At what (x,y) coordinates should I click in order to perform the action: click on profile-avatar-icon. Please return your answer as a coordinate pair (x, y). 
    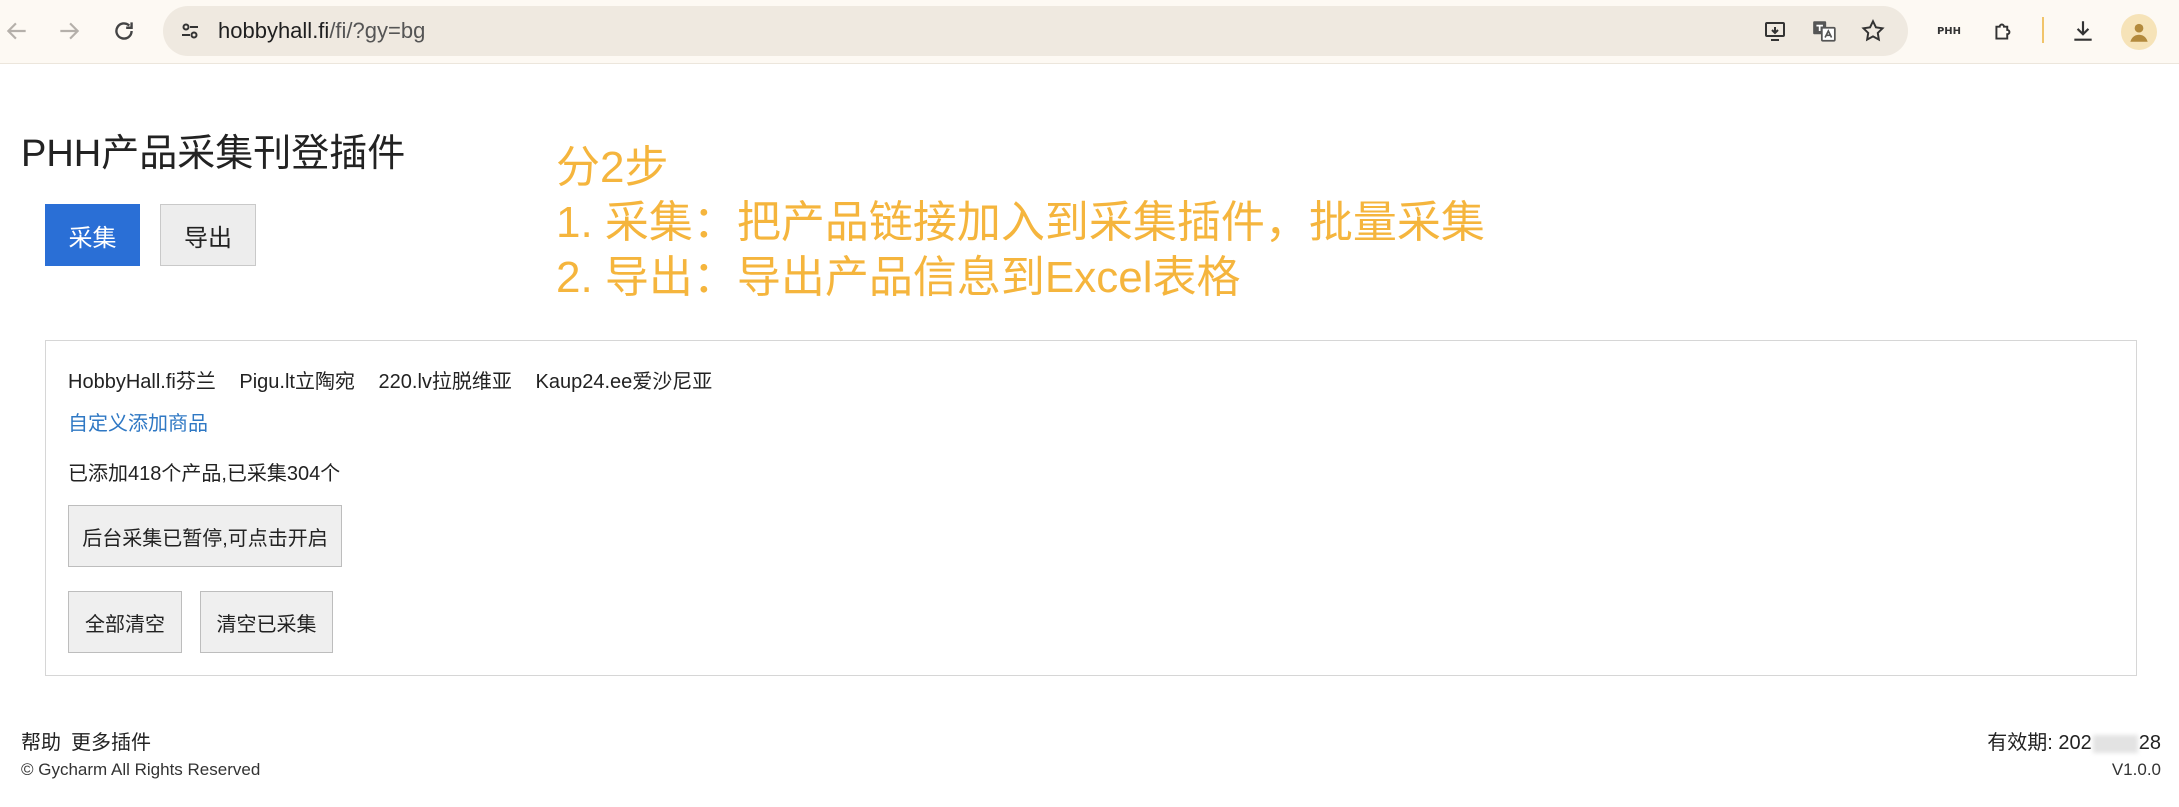
    Looking at the image, I should click on (2139, 32).